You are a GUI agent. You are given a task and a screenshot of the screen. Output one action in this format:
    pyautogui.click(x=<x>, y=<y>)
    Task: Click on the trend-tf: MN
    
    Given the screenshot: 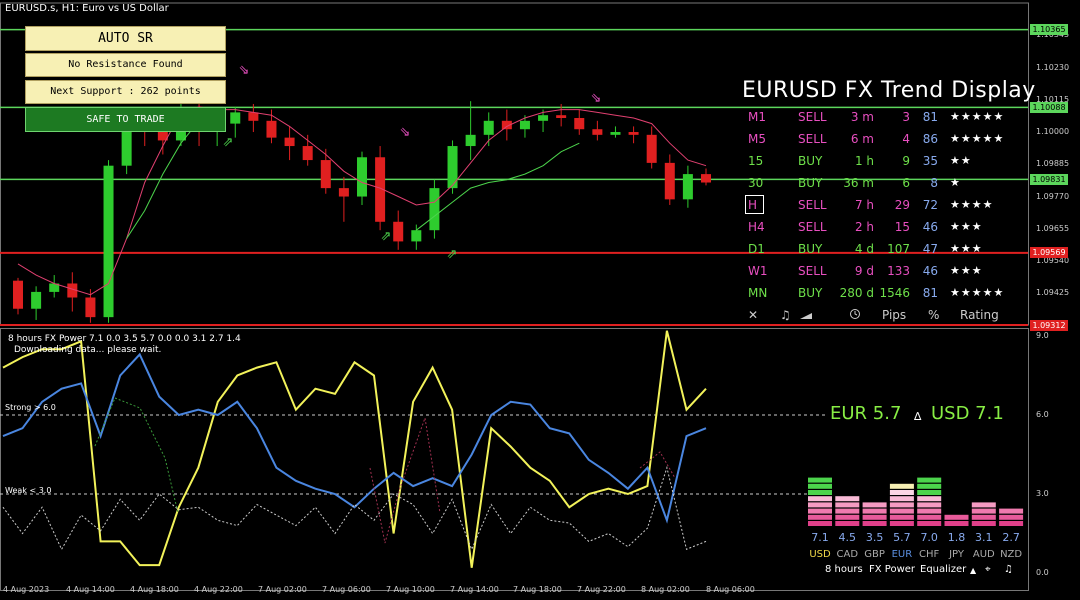 What is the action you would take?
    pyautogui.click(x=758, y=293)
    